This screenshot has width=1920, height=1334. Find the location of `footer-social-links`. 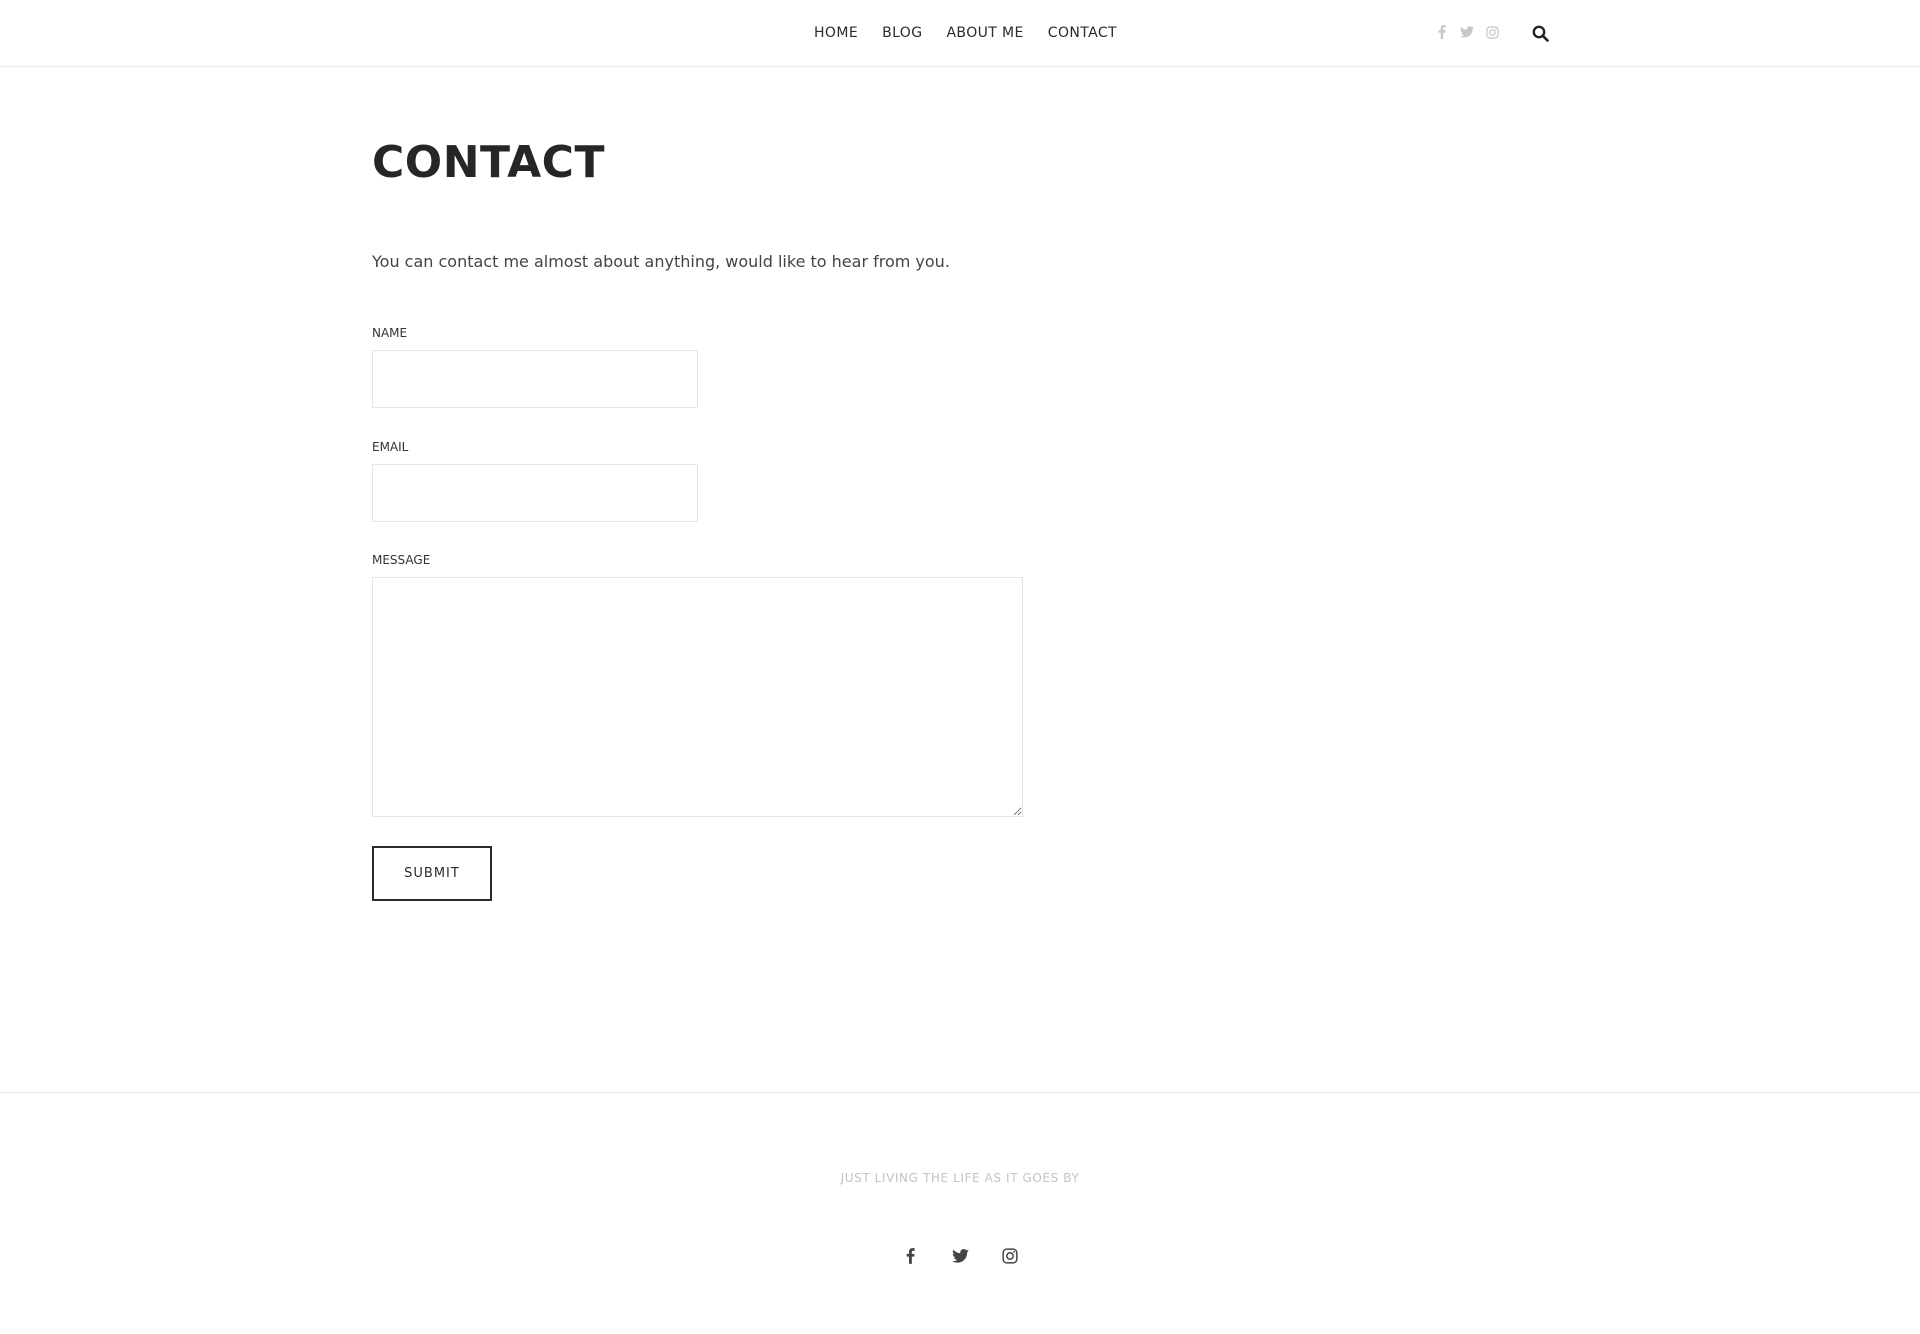

footer-social-links is located at coordinates (960, 1256).